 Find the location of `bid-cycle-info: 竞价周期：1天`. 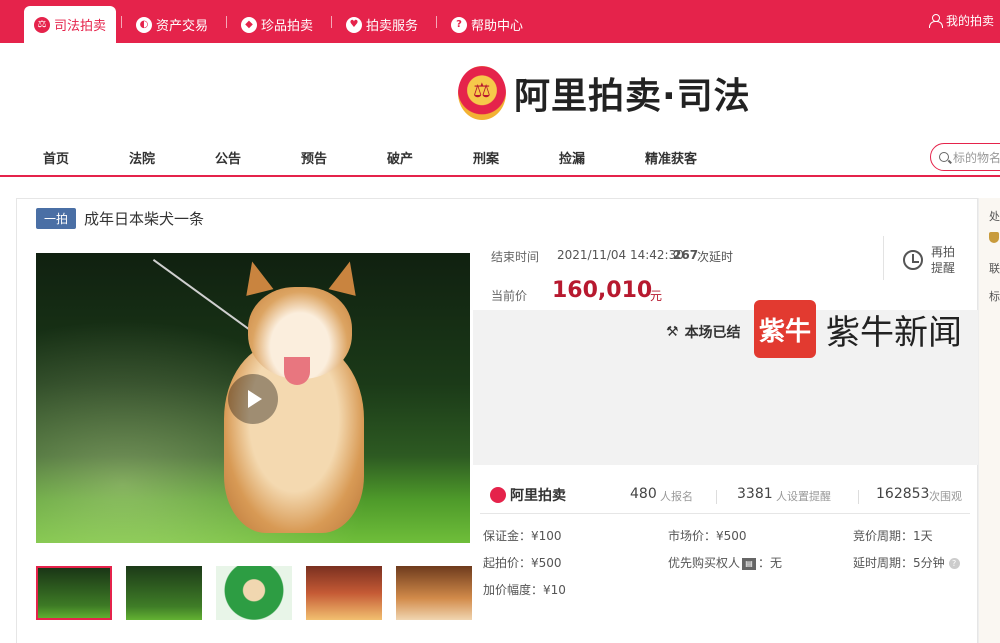

bid-cycle-info: 竞价周期：1天 is located at coordinates (893, 536).